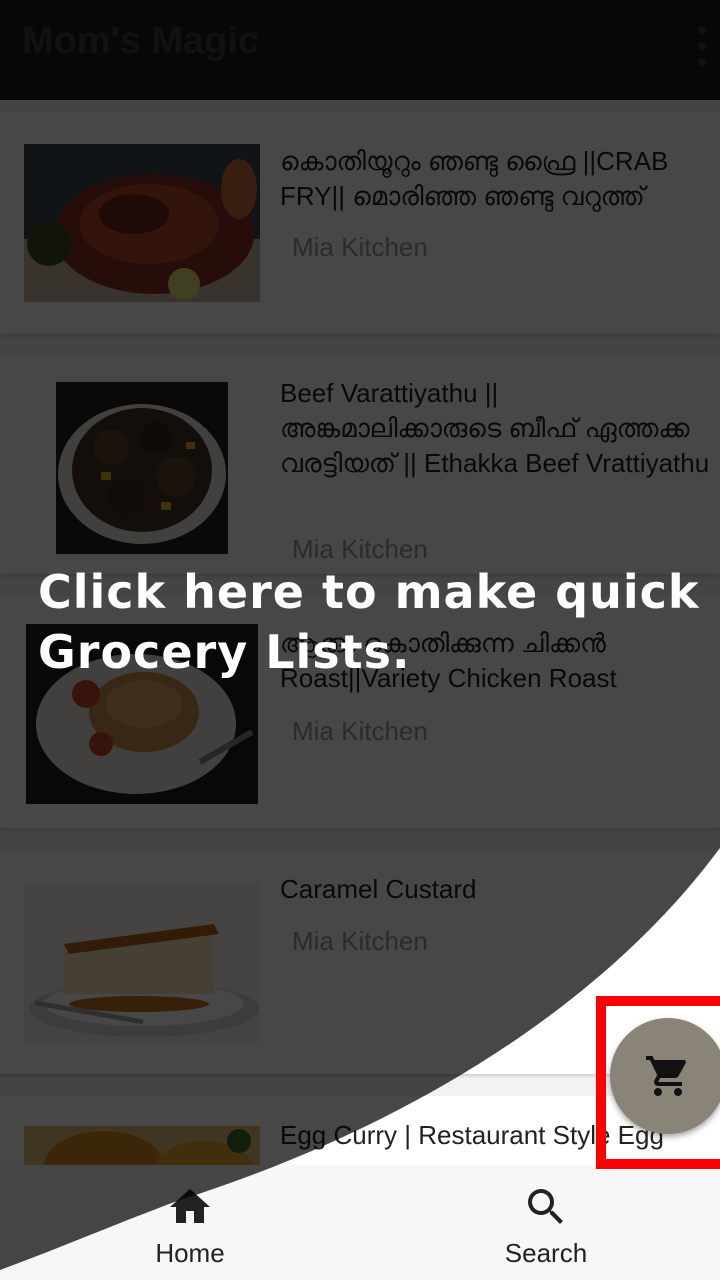 The width and height of the screenshot is (720, 1280). What do you see at coordinates (545, 1206) in the screenshot?
I see `search-icon` at bounding box center [545, 1206].